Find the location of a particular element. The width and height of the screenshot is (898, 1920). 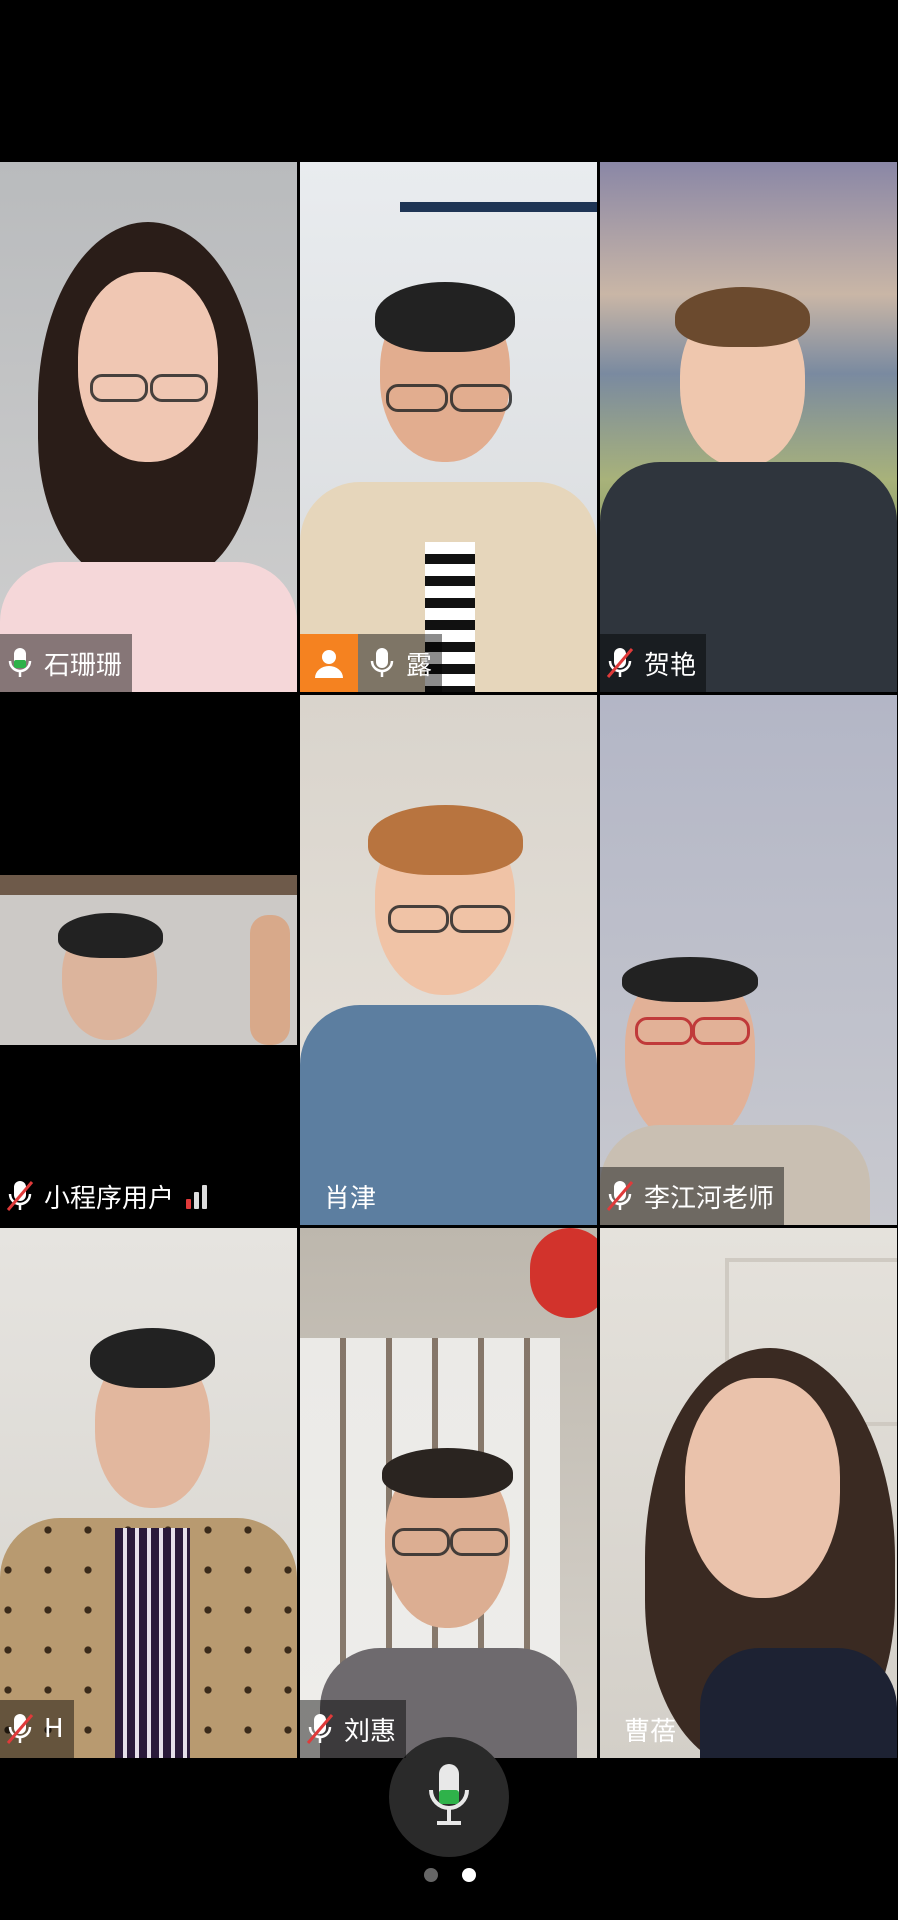

microphone-icon is located at coordinates (449, 1797).